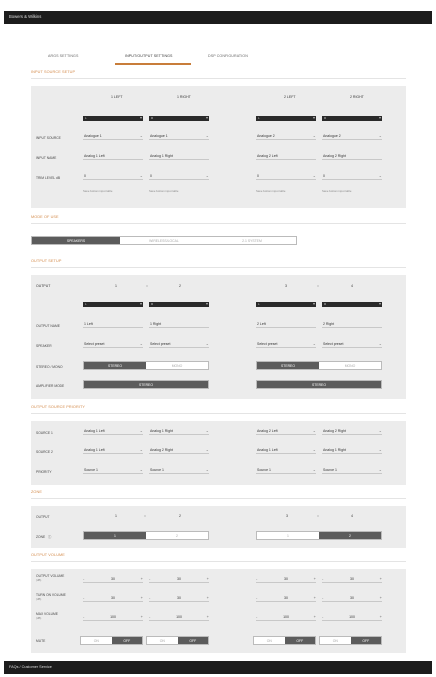 Image resolution: width=436 pixels, height=677 pixels. I want to click on field-value: Analogue 1, so click(93, 136).